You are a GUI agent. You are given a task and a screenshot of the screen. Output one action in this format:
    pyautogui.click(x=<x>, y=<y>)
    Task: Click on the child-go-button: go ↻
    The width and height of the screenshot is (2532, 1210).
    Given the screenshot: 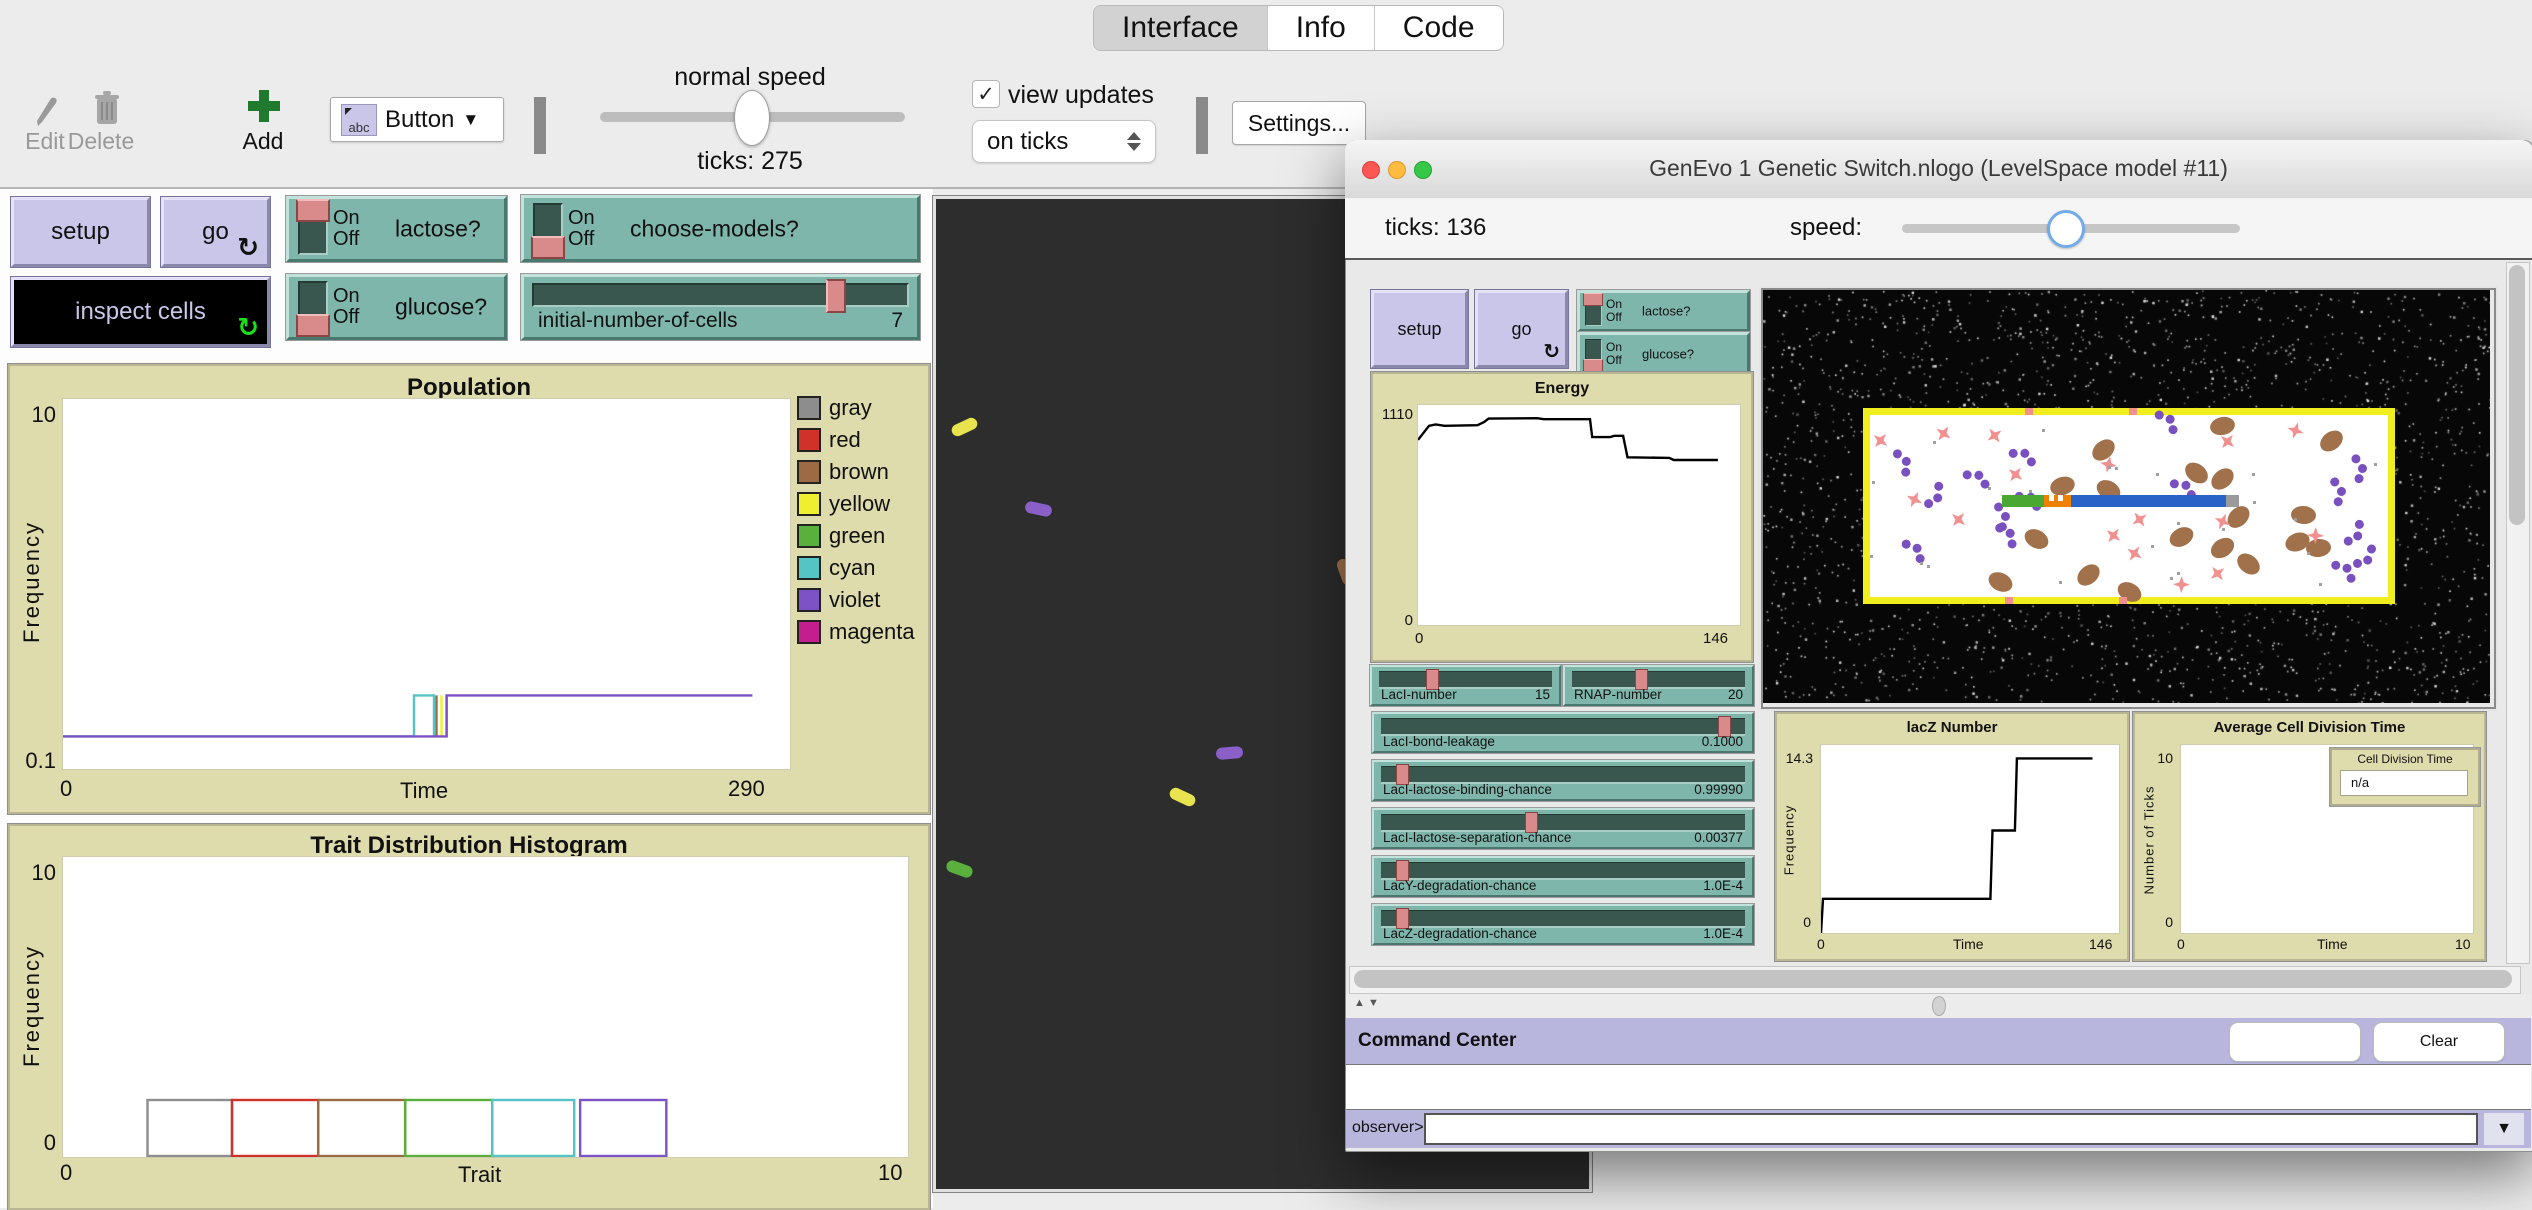 What is the action you would take?
    pyautogui.click(x=1521, y=329)
    